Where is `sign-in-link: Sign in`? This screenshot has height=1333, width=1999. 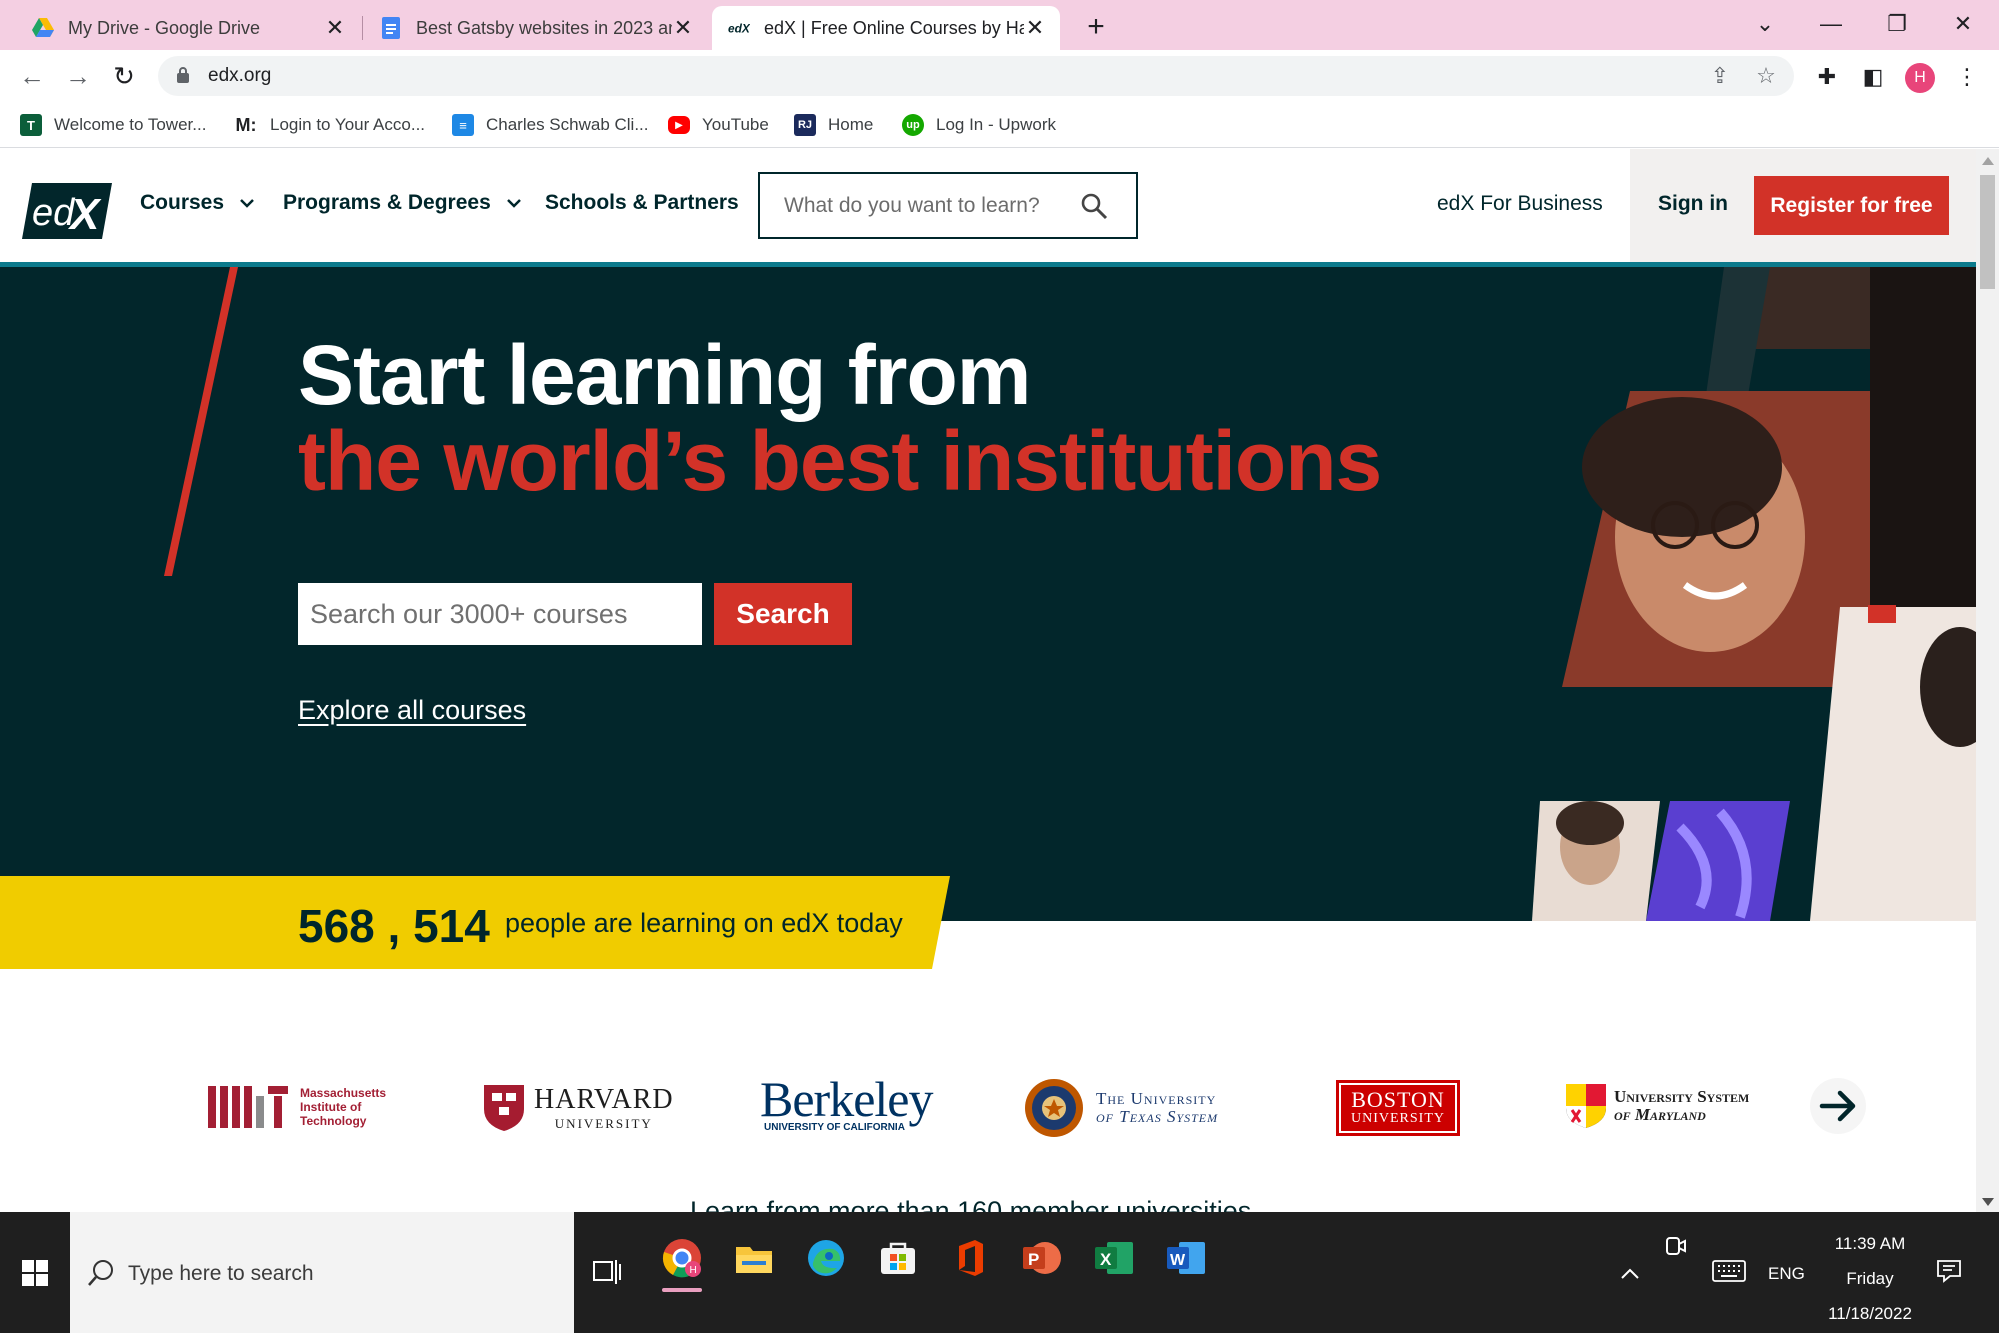 sign-in-link: Sign in is located at coordinates (1693, 204).